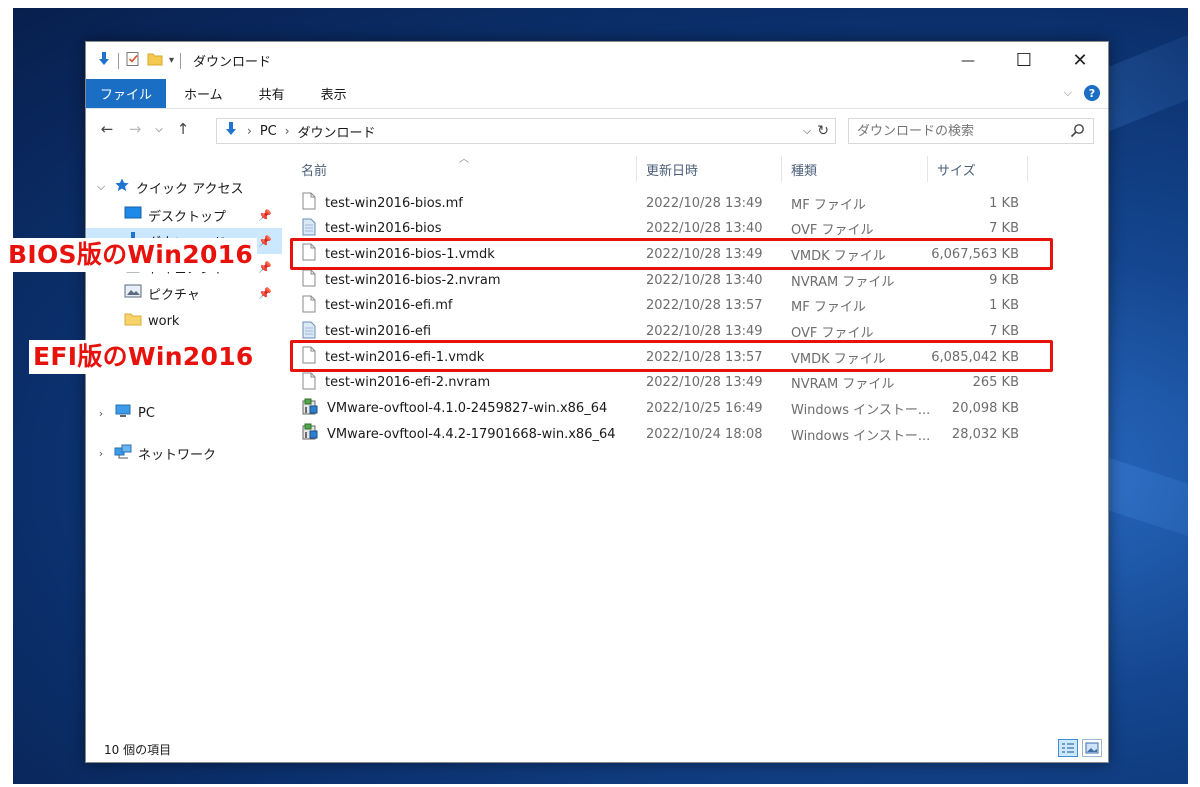 The image size is (1200, 787). Describe the element at coordinates (823, 131) in the screenshot. I see `refresh-icon: ↻` at that location.